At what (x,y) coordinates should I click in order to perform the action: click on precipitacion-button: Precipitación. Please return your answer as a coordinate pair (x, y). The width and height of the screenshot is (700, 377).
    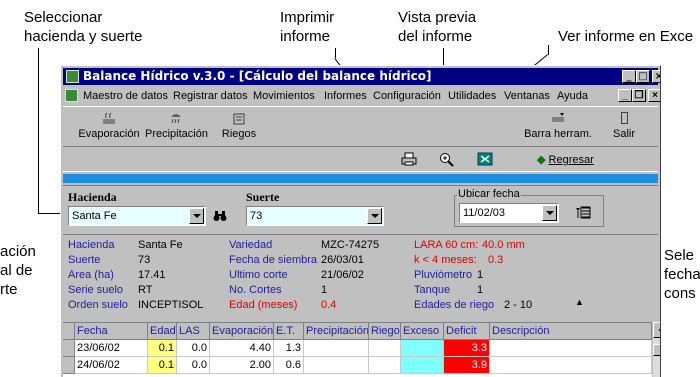
    Looking at the image, I should click on (176, 125).